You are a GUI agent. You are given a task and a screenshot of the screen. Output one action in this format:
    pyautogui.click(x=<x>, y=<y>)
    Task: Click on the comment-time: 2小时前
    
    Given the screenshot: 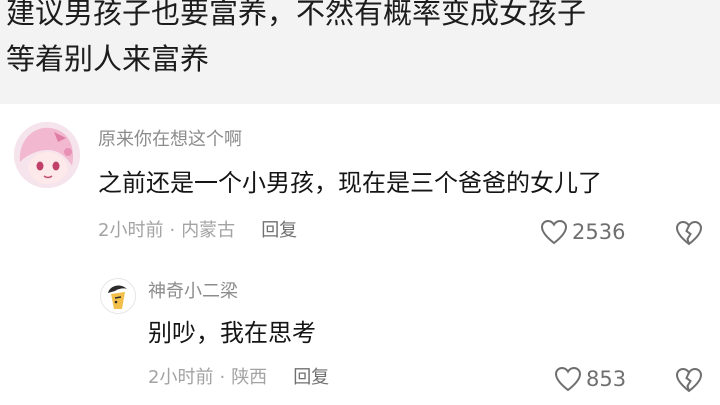 What is the action you would take?
    pyautogui.click(x=181, y=377)
    